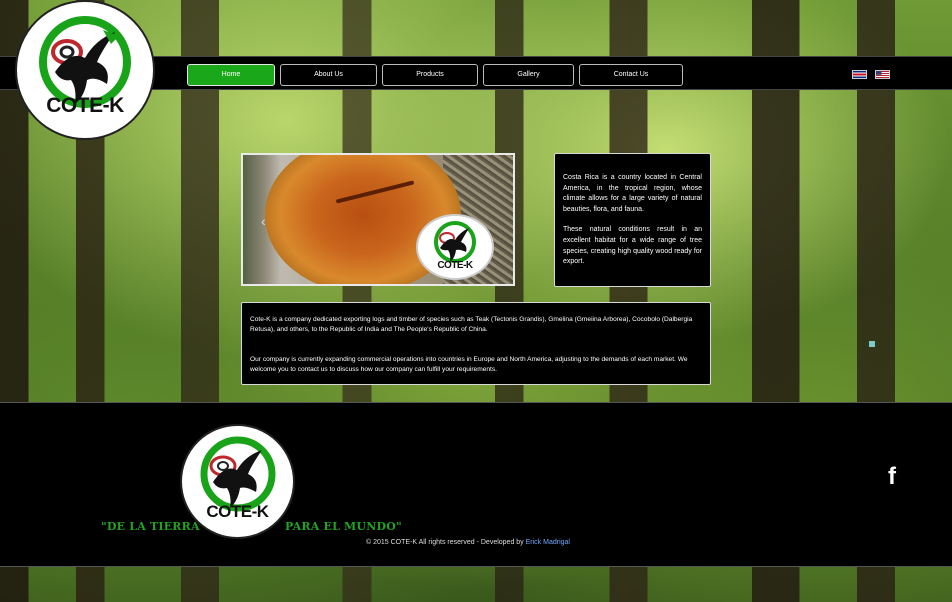  What do you see at coordinates (328, 75) in the screenshot?
I see `nav-about-us: About Us` at bounding box center [328, 75].